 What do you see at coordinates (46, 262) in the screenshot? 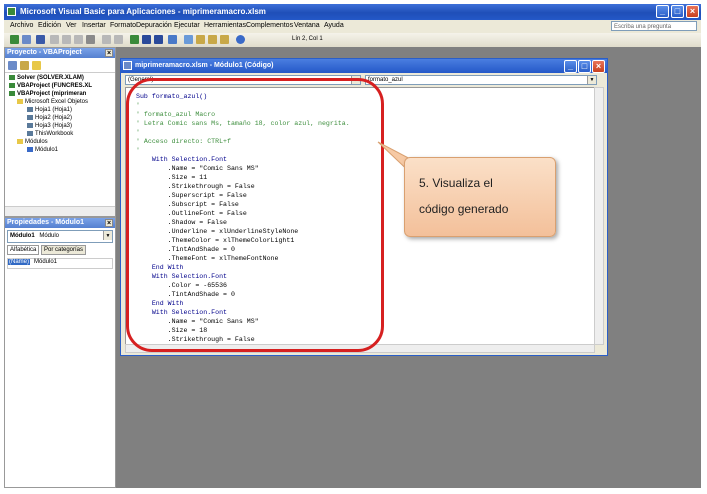
I see `property-value: Módulo1` at bounding box center [46, 262].